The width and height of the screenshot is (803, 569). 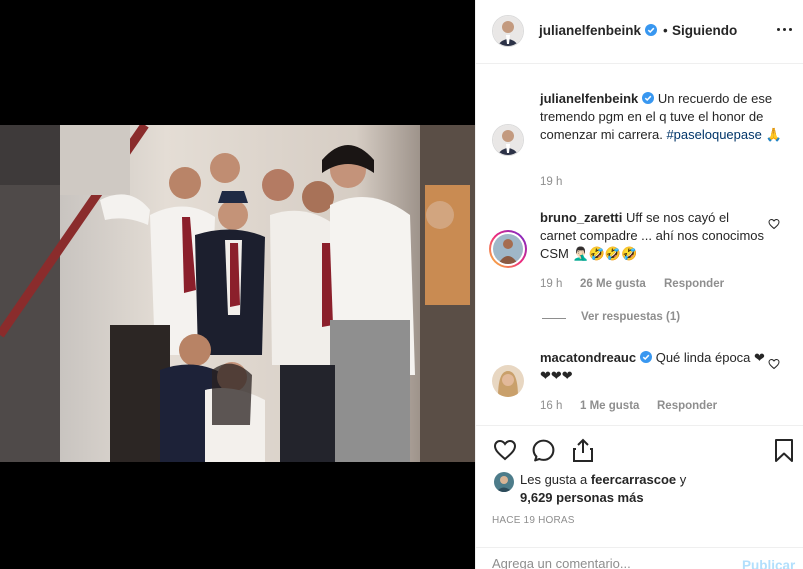 What do you see at coordinates (554, 318) in the screenshot?
I see `replies-divider` at bounding box center [554, 318].